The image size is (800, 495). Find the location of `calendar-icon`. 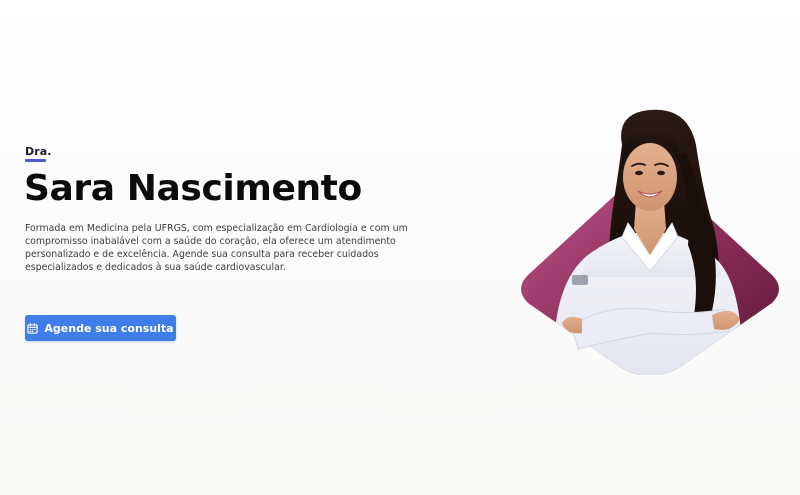

calendar-icon is located at coordinates (33, 328).